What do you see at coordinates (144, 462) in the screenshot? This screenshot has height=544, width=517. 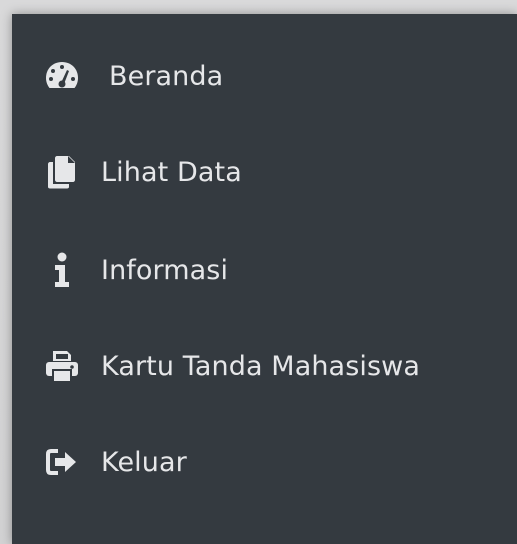 I see `sidebar-item-label: Keluar` at bounding box center [144, 462].